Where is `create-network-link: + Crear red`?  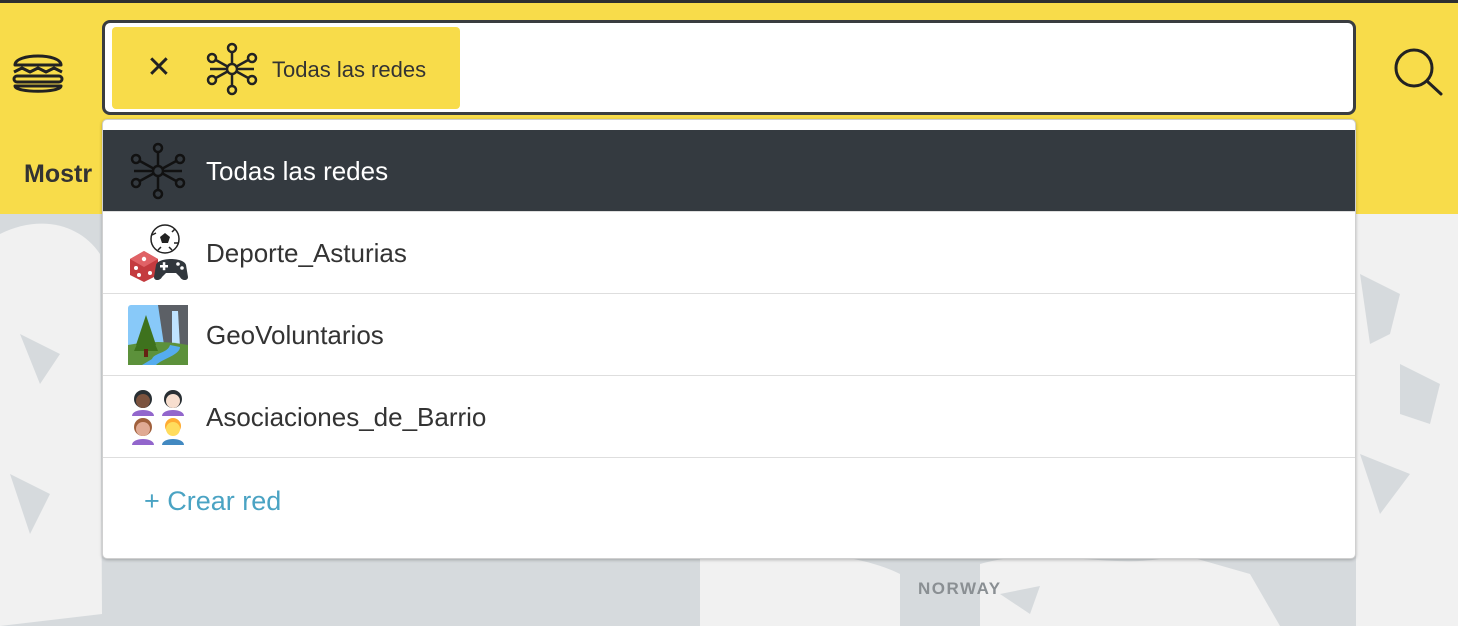 create-network-link: + Crear red is located at coordinates (212, 501).